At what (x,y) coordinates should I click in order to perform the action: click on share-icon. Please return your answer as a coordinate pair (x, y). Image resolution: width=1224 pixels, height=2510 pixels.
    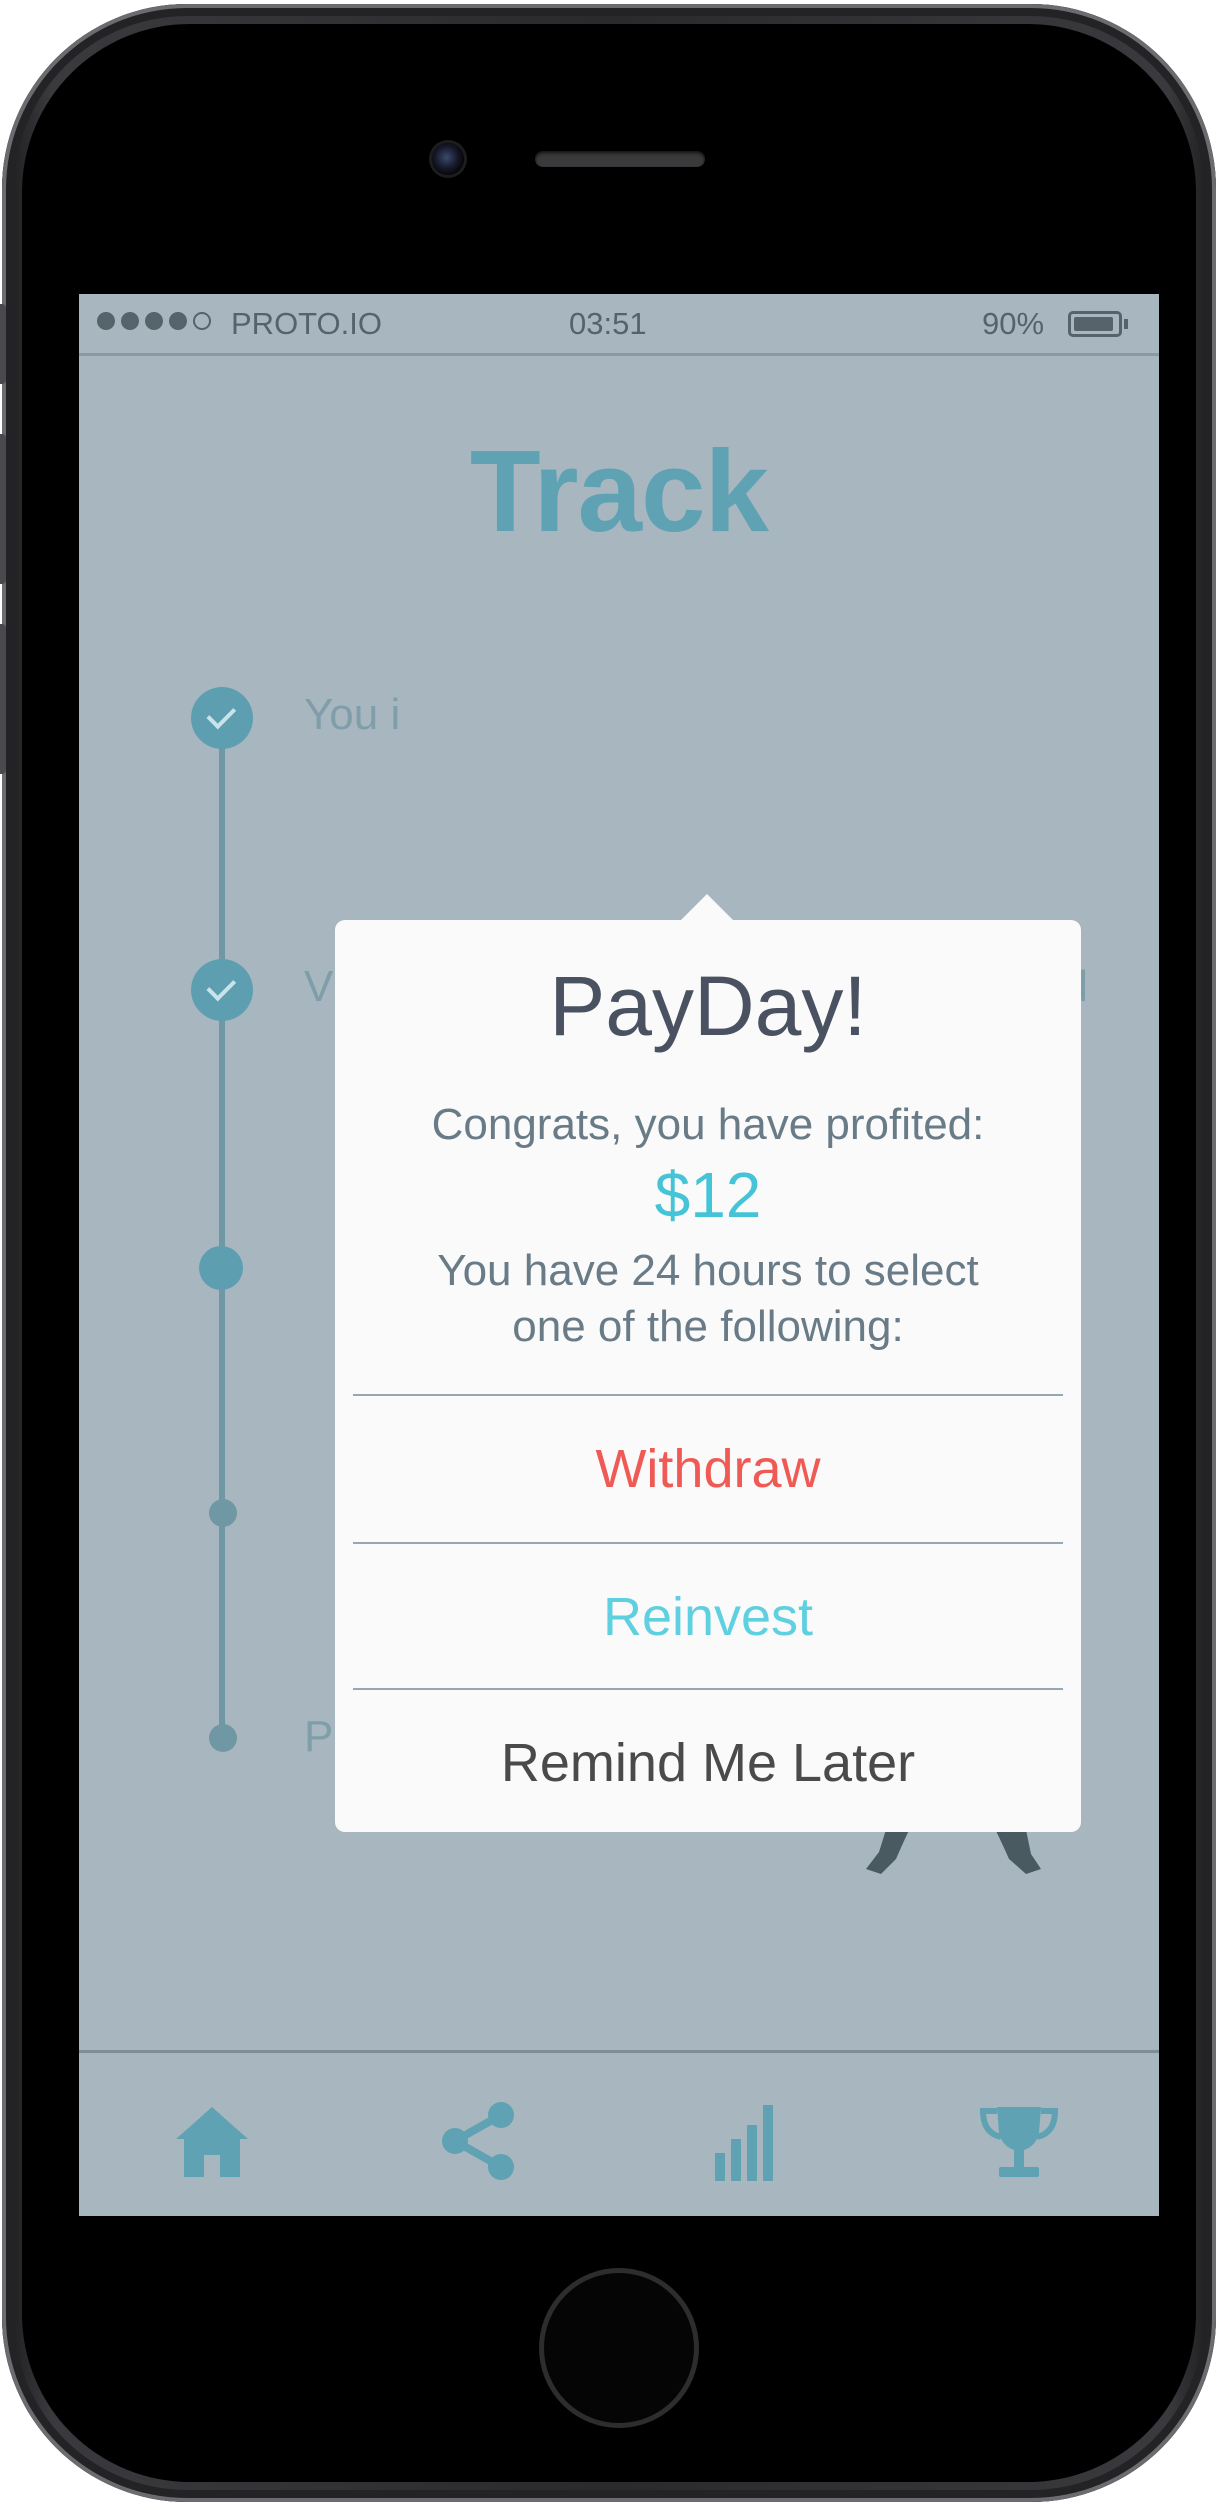
    Looking at the image, I should click on (479, 2141).